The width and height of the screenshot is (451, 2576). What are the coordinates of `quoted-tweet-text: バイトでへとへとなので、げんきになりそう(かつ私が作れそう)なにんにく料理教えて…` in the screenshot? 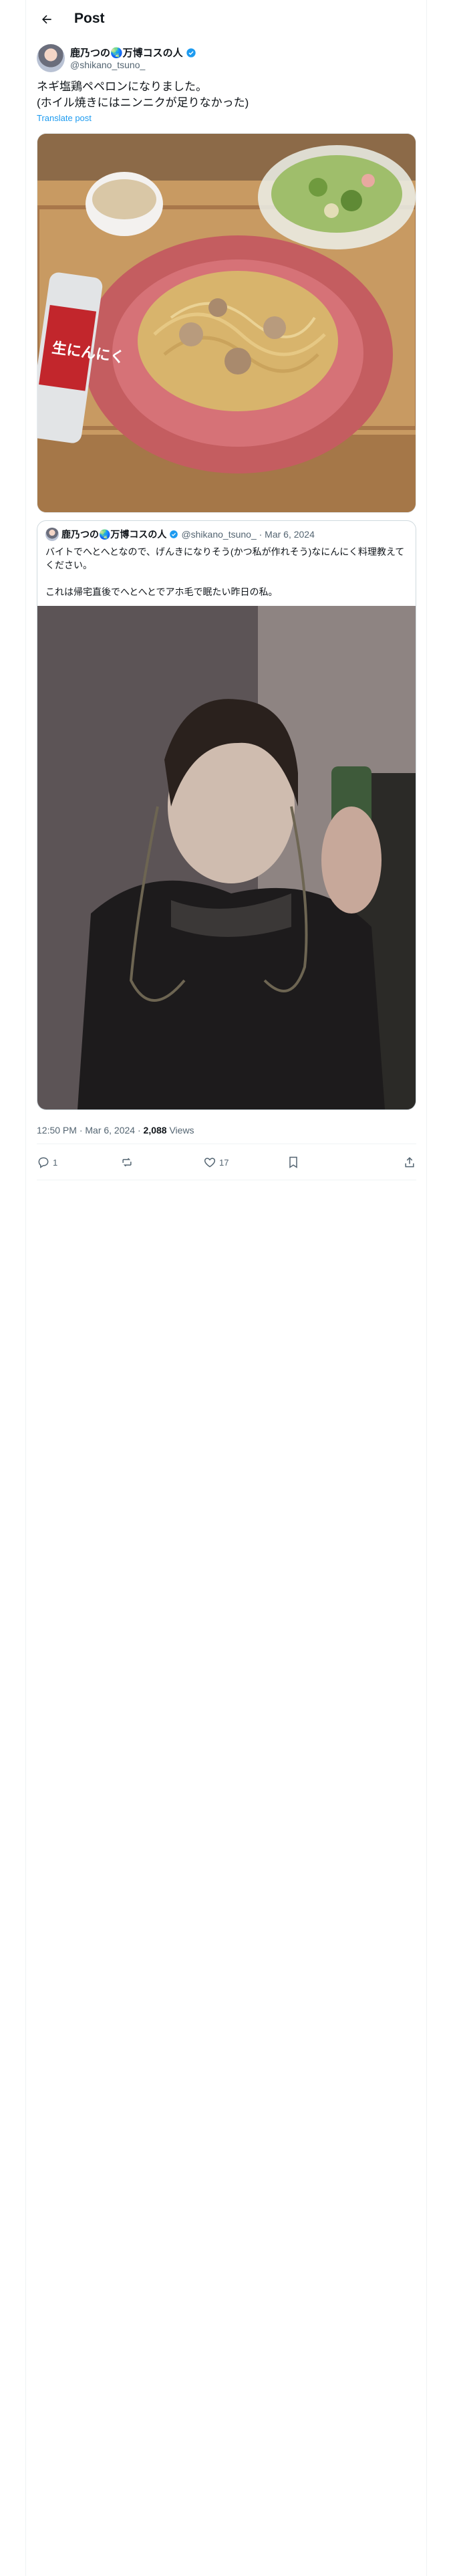 It's located at (225, 571).